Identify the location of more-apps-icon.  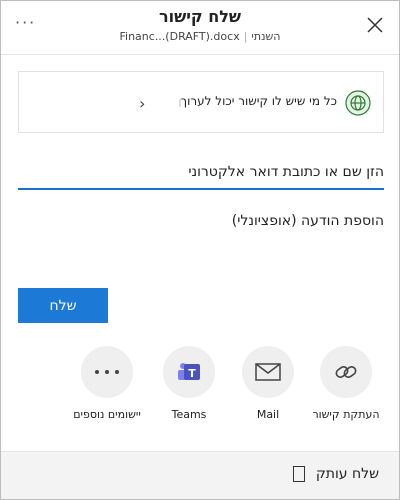
(107, 372).